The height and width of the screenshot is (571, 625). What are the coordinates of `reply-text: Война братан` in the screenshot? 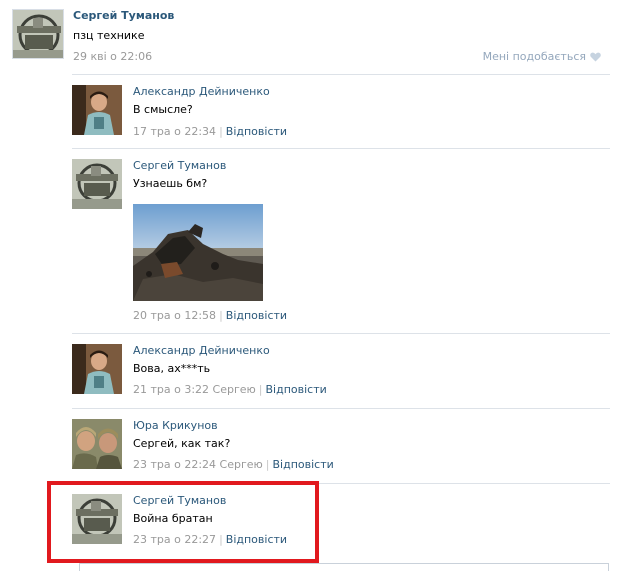 It's located at (173, 518).